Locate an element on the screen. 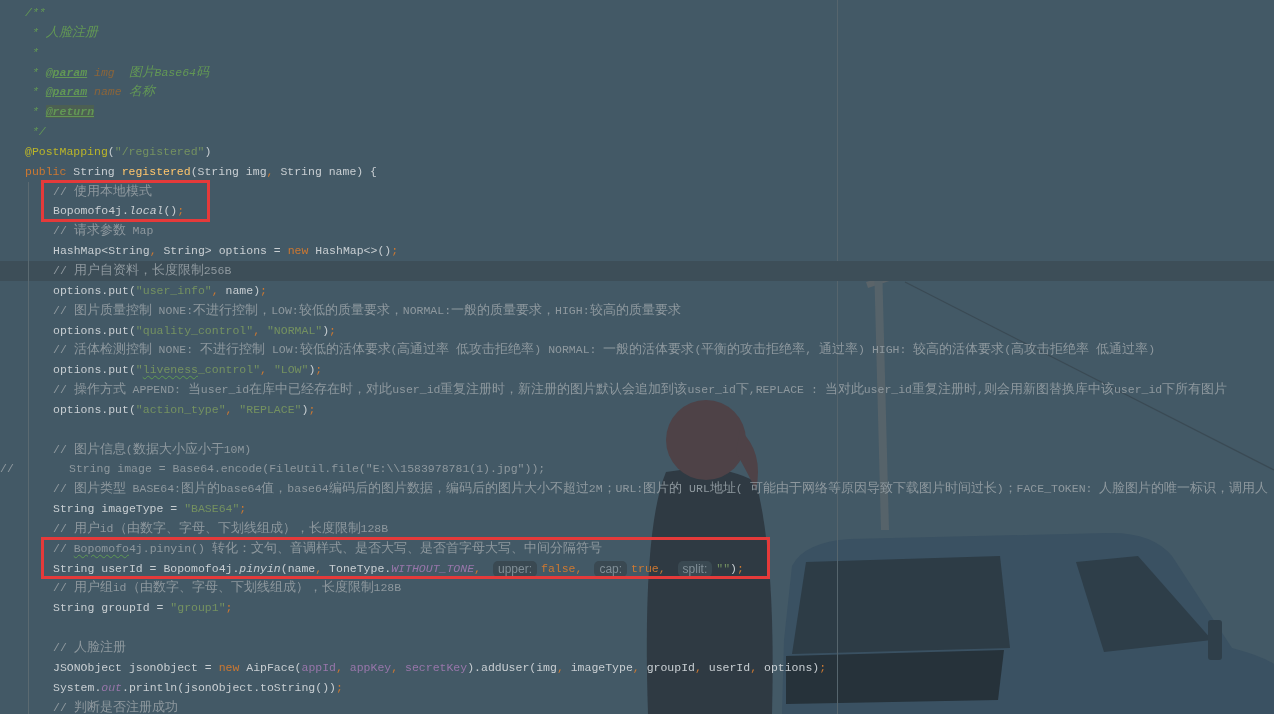  annotation-line: @PostMapping("/registered") is located at coordinates (118, 151).